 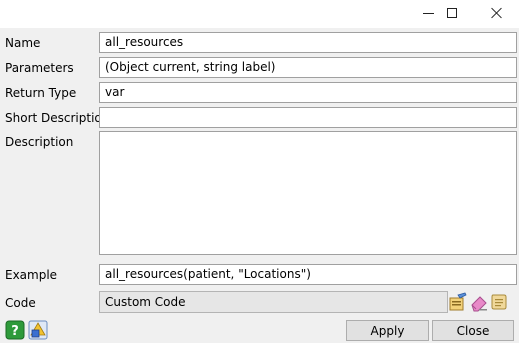 What do you see at coordinates (38, 330) in the screenshot?
I see `shapes-icon` at bounding box center [38, 330].